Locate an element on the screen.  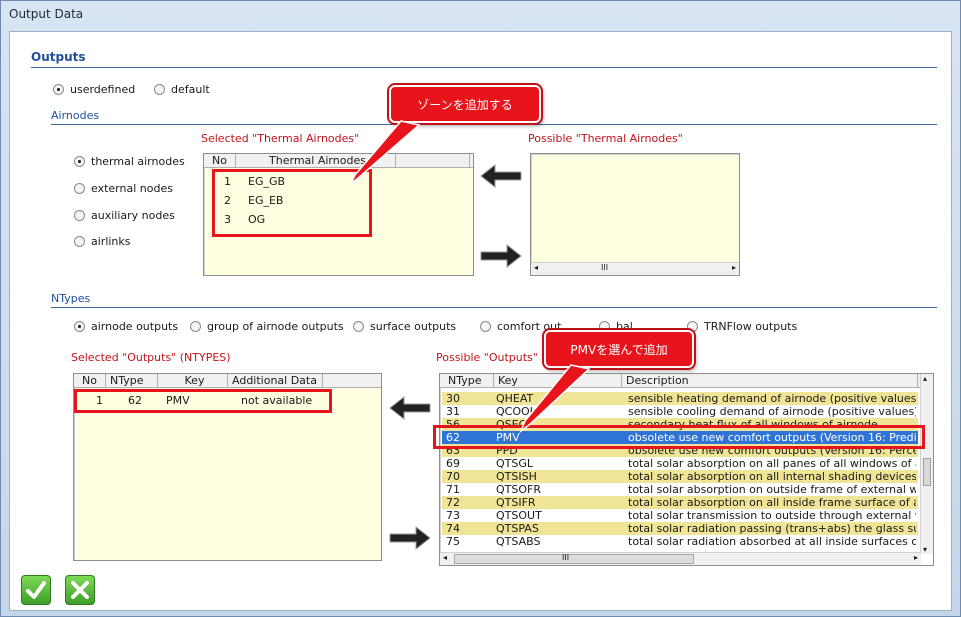
ntypes-section-title: NTypes is located at coordinates (71, 298).